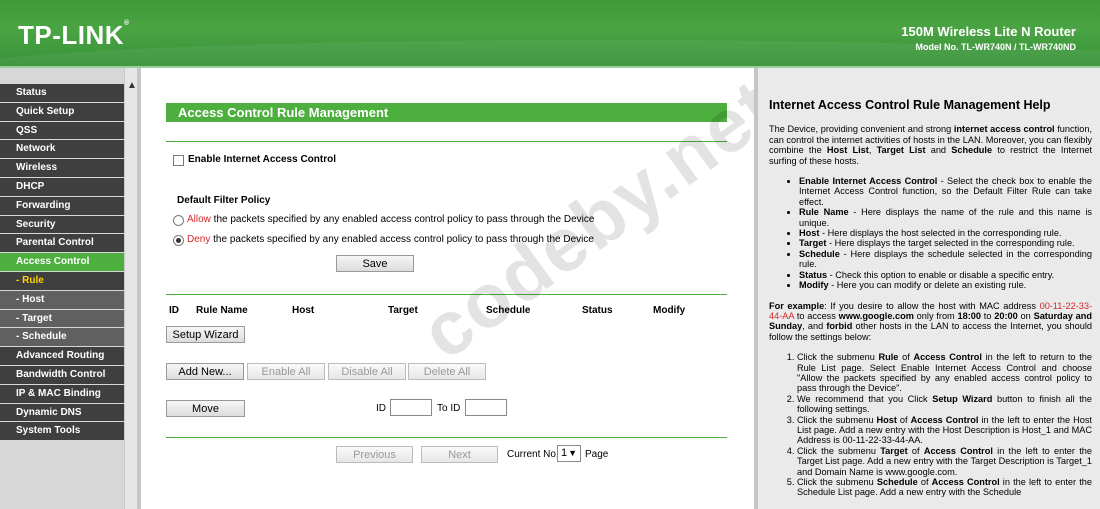 The image size is (1100, 509). What do you see at coordinates (446, 294) in the screenshot?
I see `table-top-divider` at bounding box center [446, 294].